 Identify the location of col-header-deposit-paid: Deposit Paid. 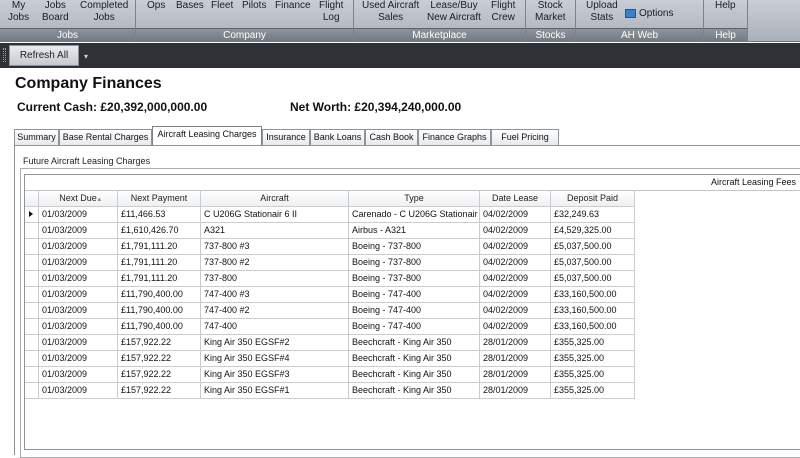
(593, 199).